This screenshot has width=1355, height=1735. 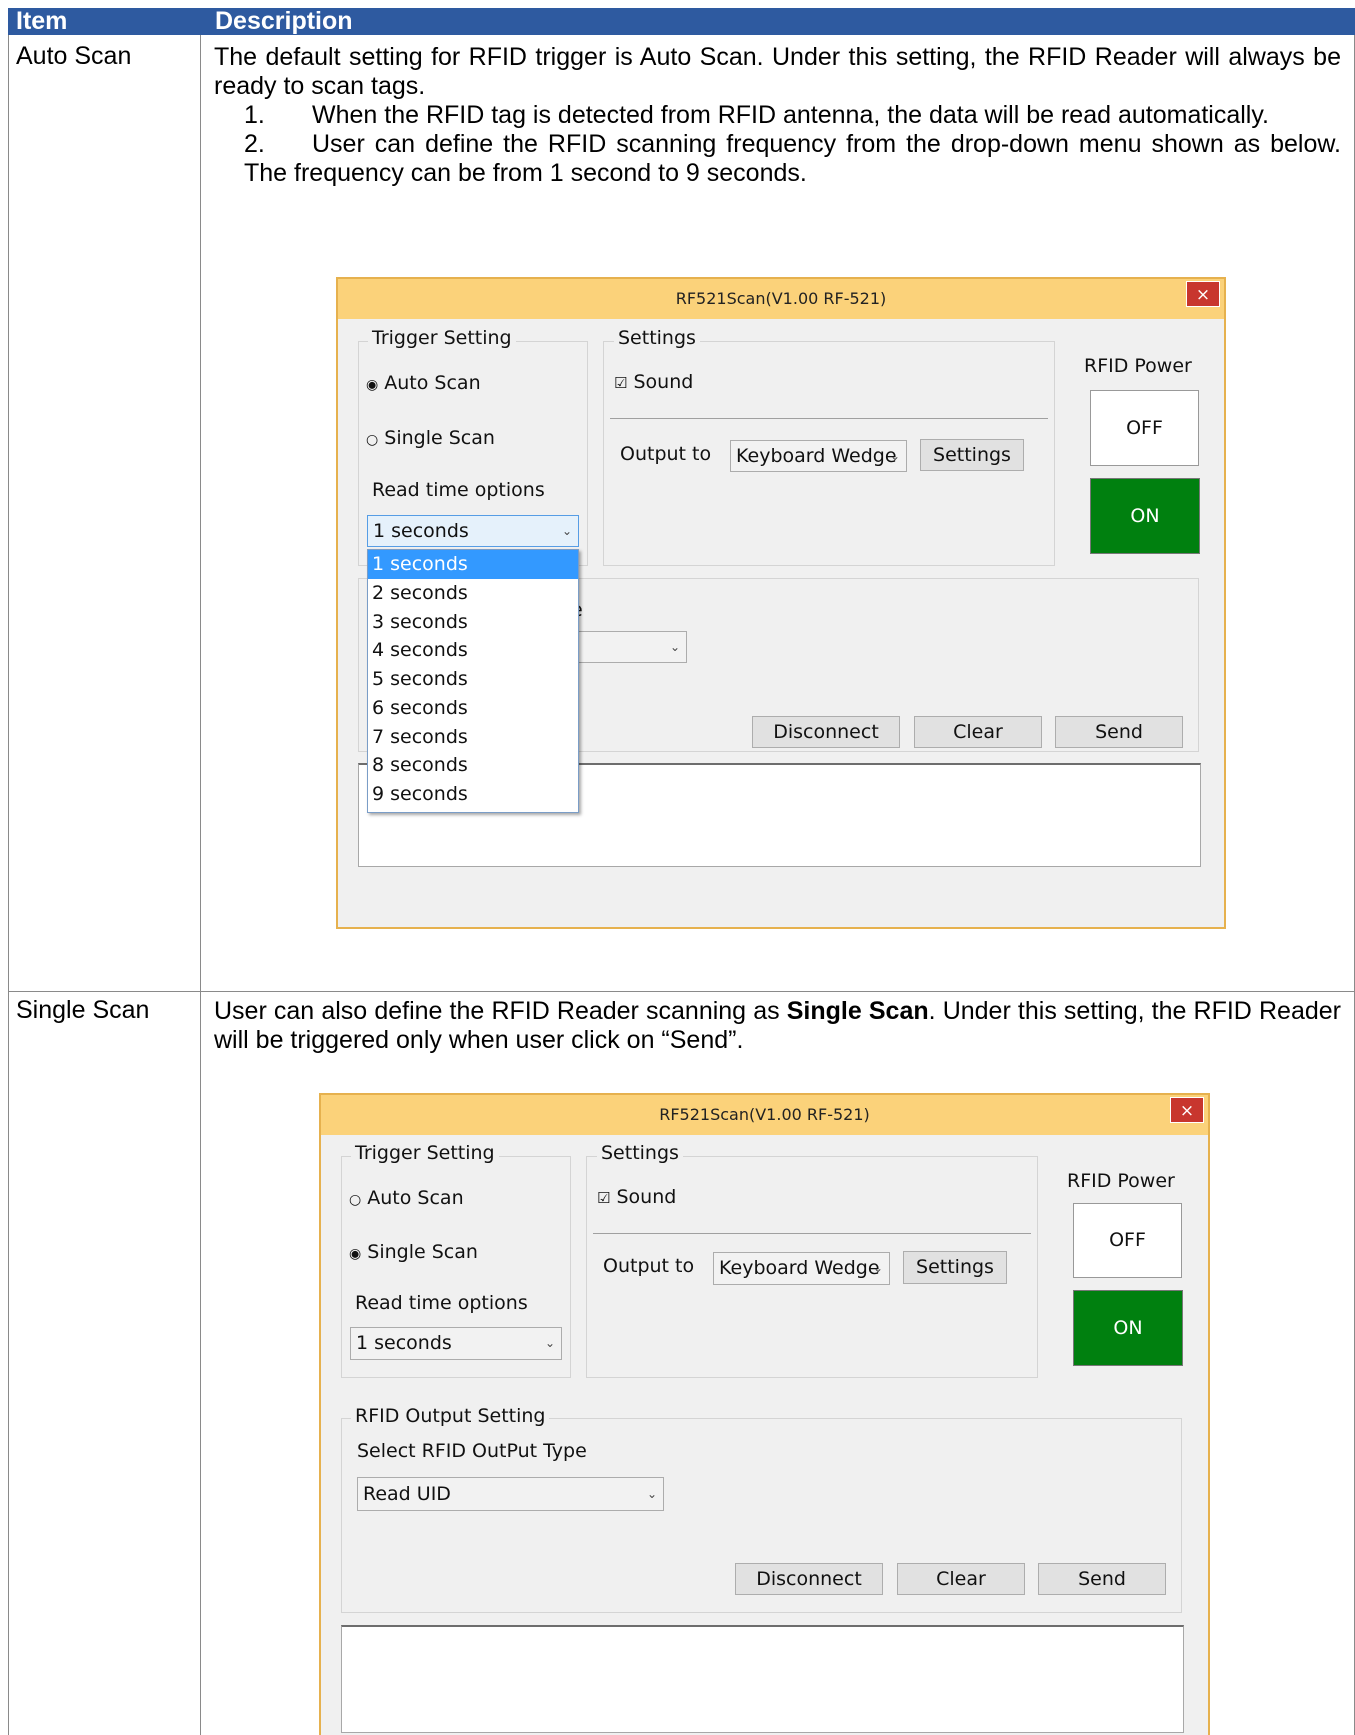 I want to click on single-scan-radio: ◉ Single Scan, so click(x=413, y=1252).